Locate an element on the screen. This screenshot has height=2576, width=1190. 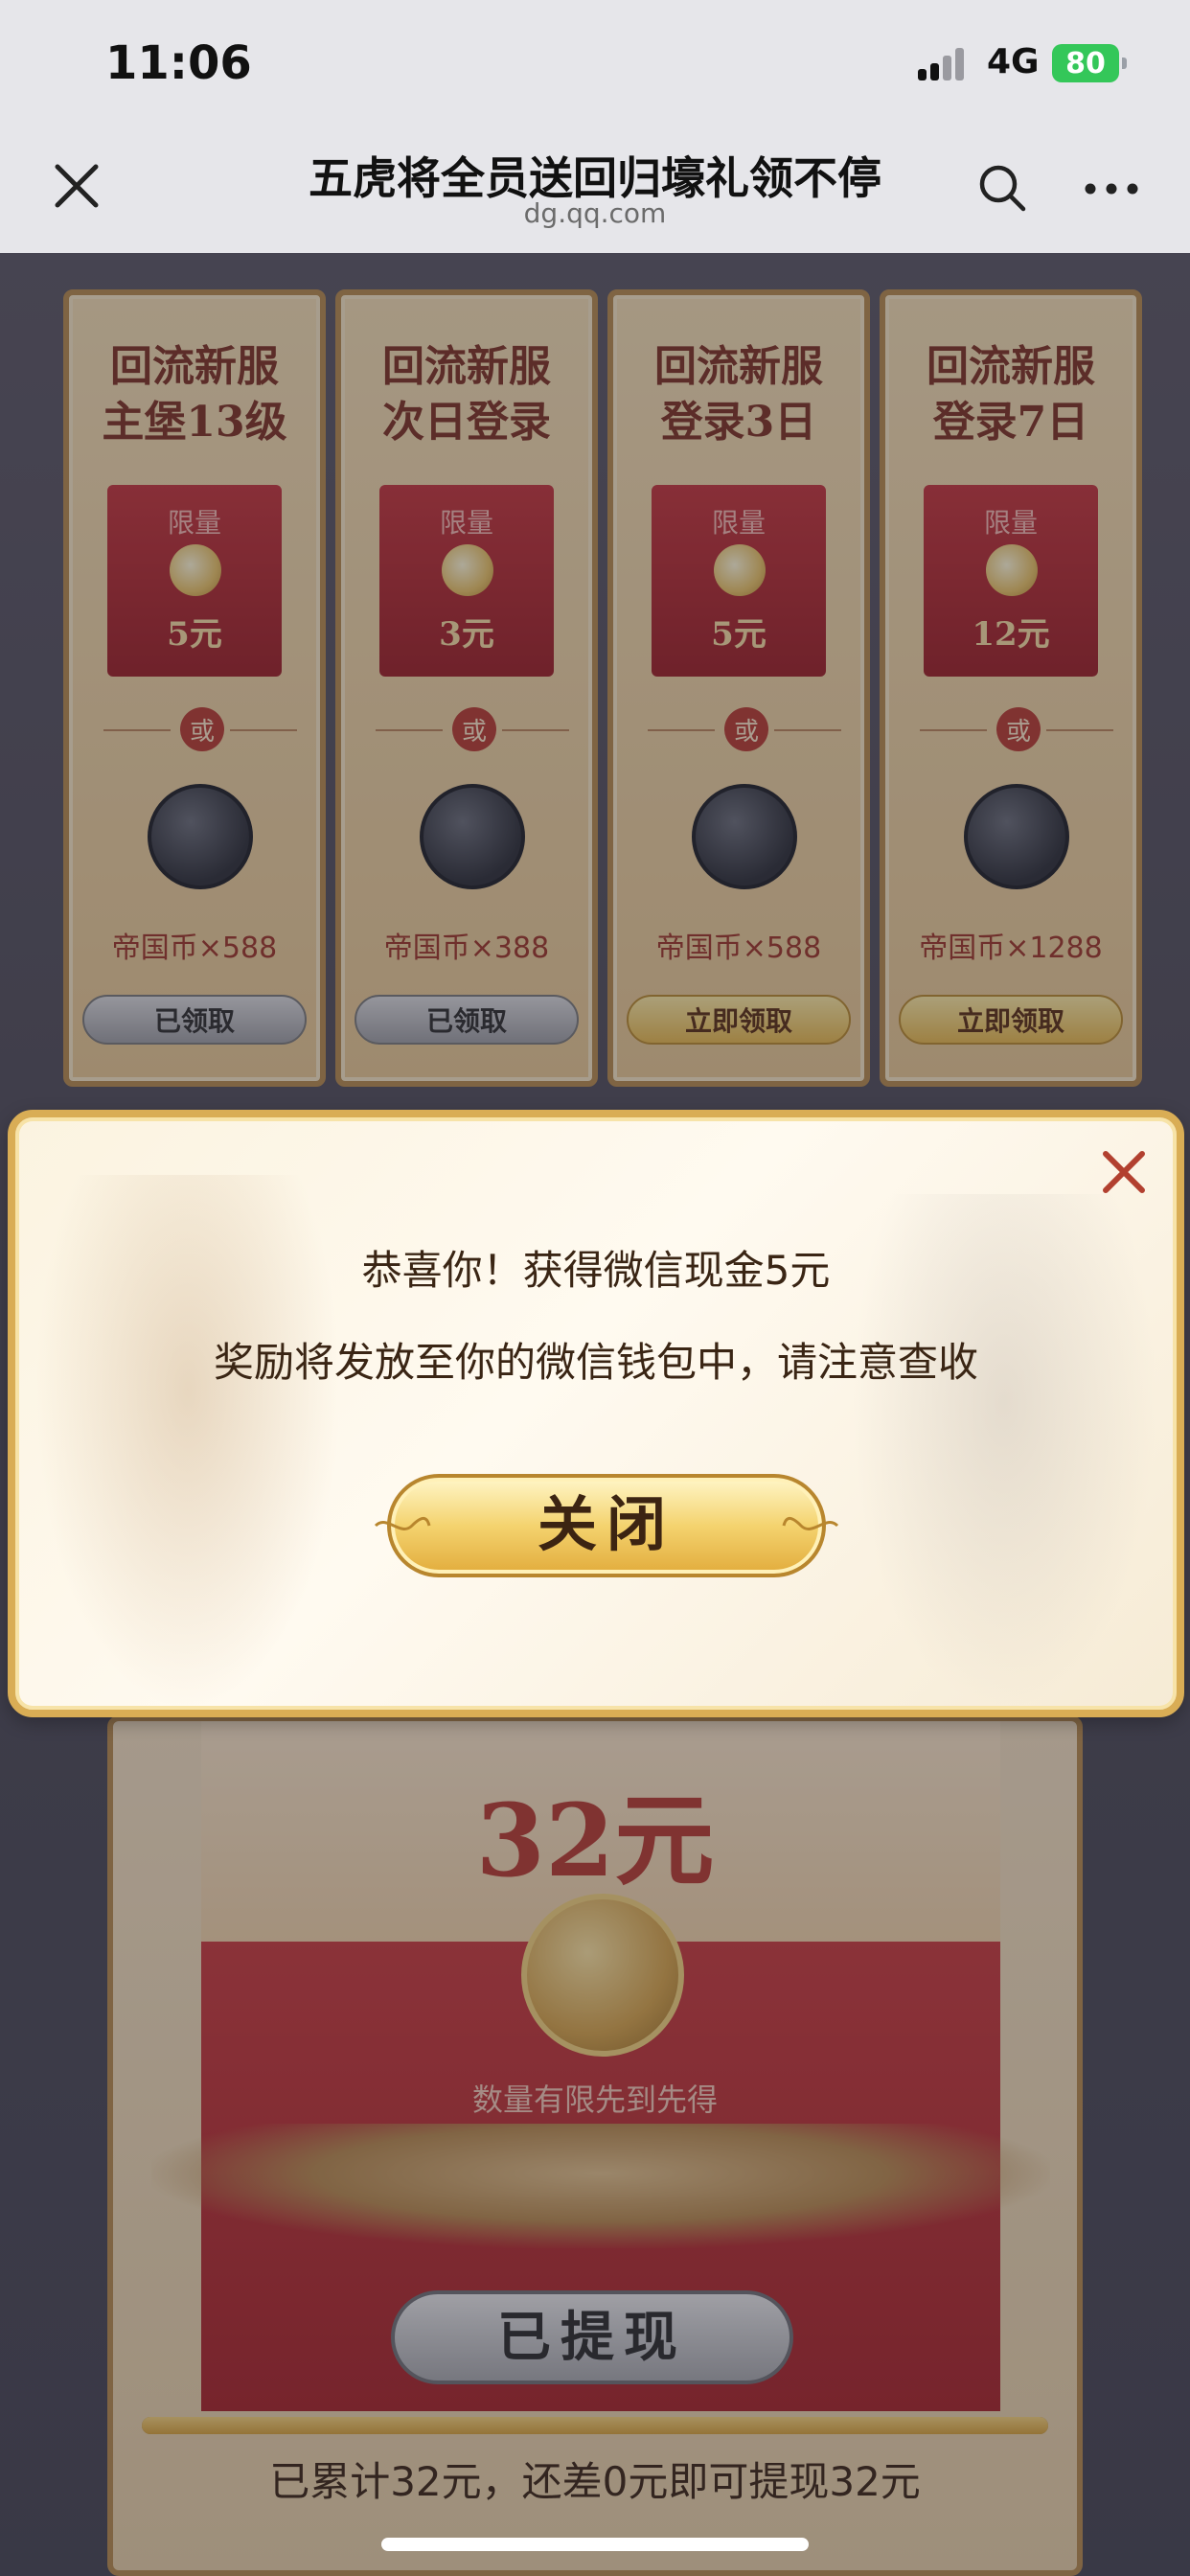
signal-icon is located at coordinates (943, 64).